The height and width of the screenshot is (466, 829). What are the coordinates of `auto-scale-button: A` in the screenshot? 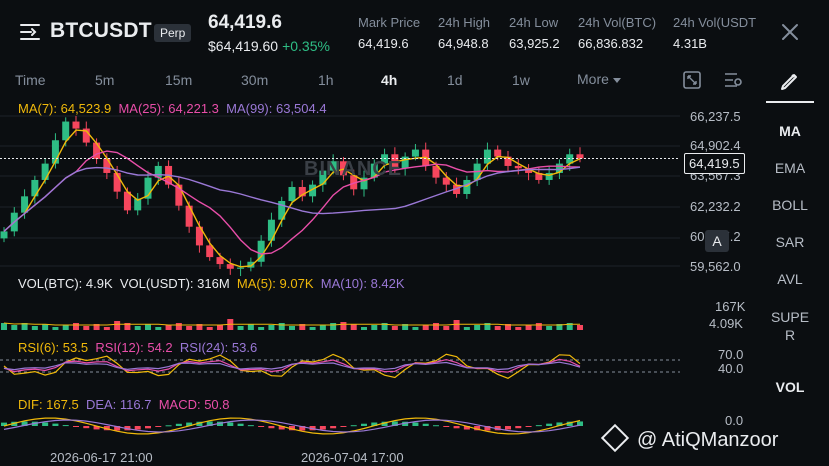 It's located at (717, 241).